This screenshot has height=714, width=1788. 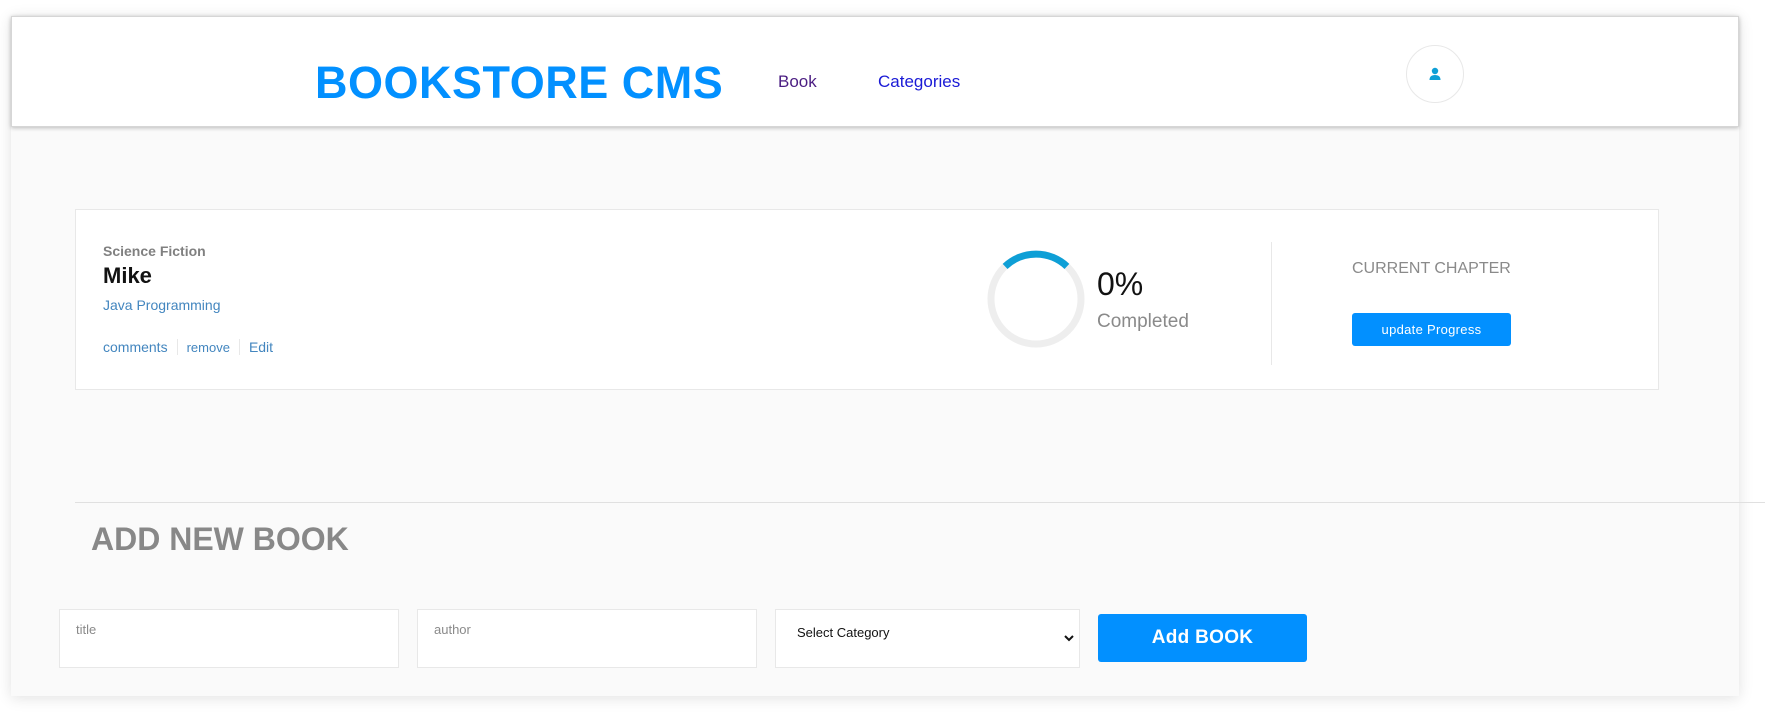 What do you see at coordinates (208, 347) in the screenshot?
I see `remove-link: remove` at bounding box center [208, 347].